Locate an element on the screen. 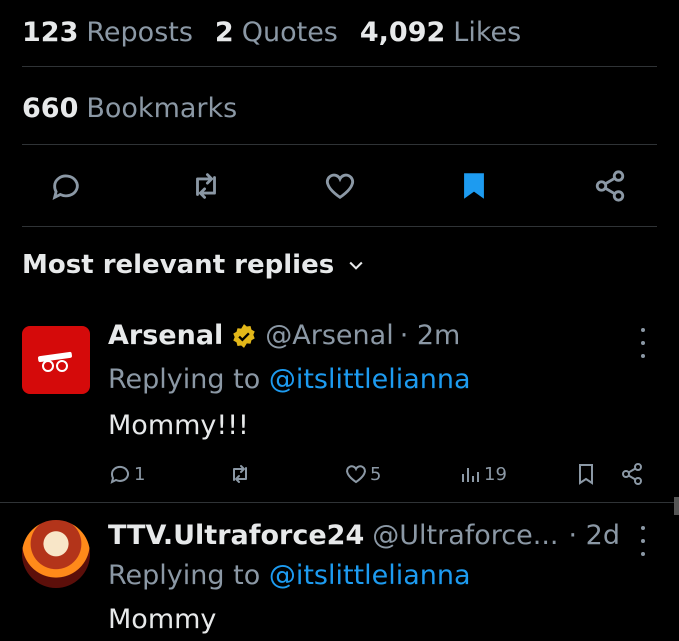  reply-timestamp: · 2d is located at coordinates (593, 535).